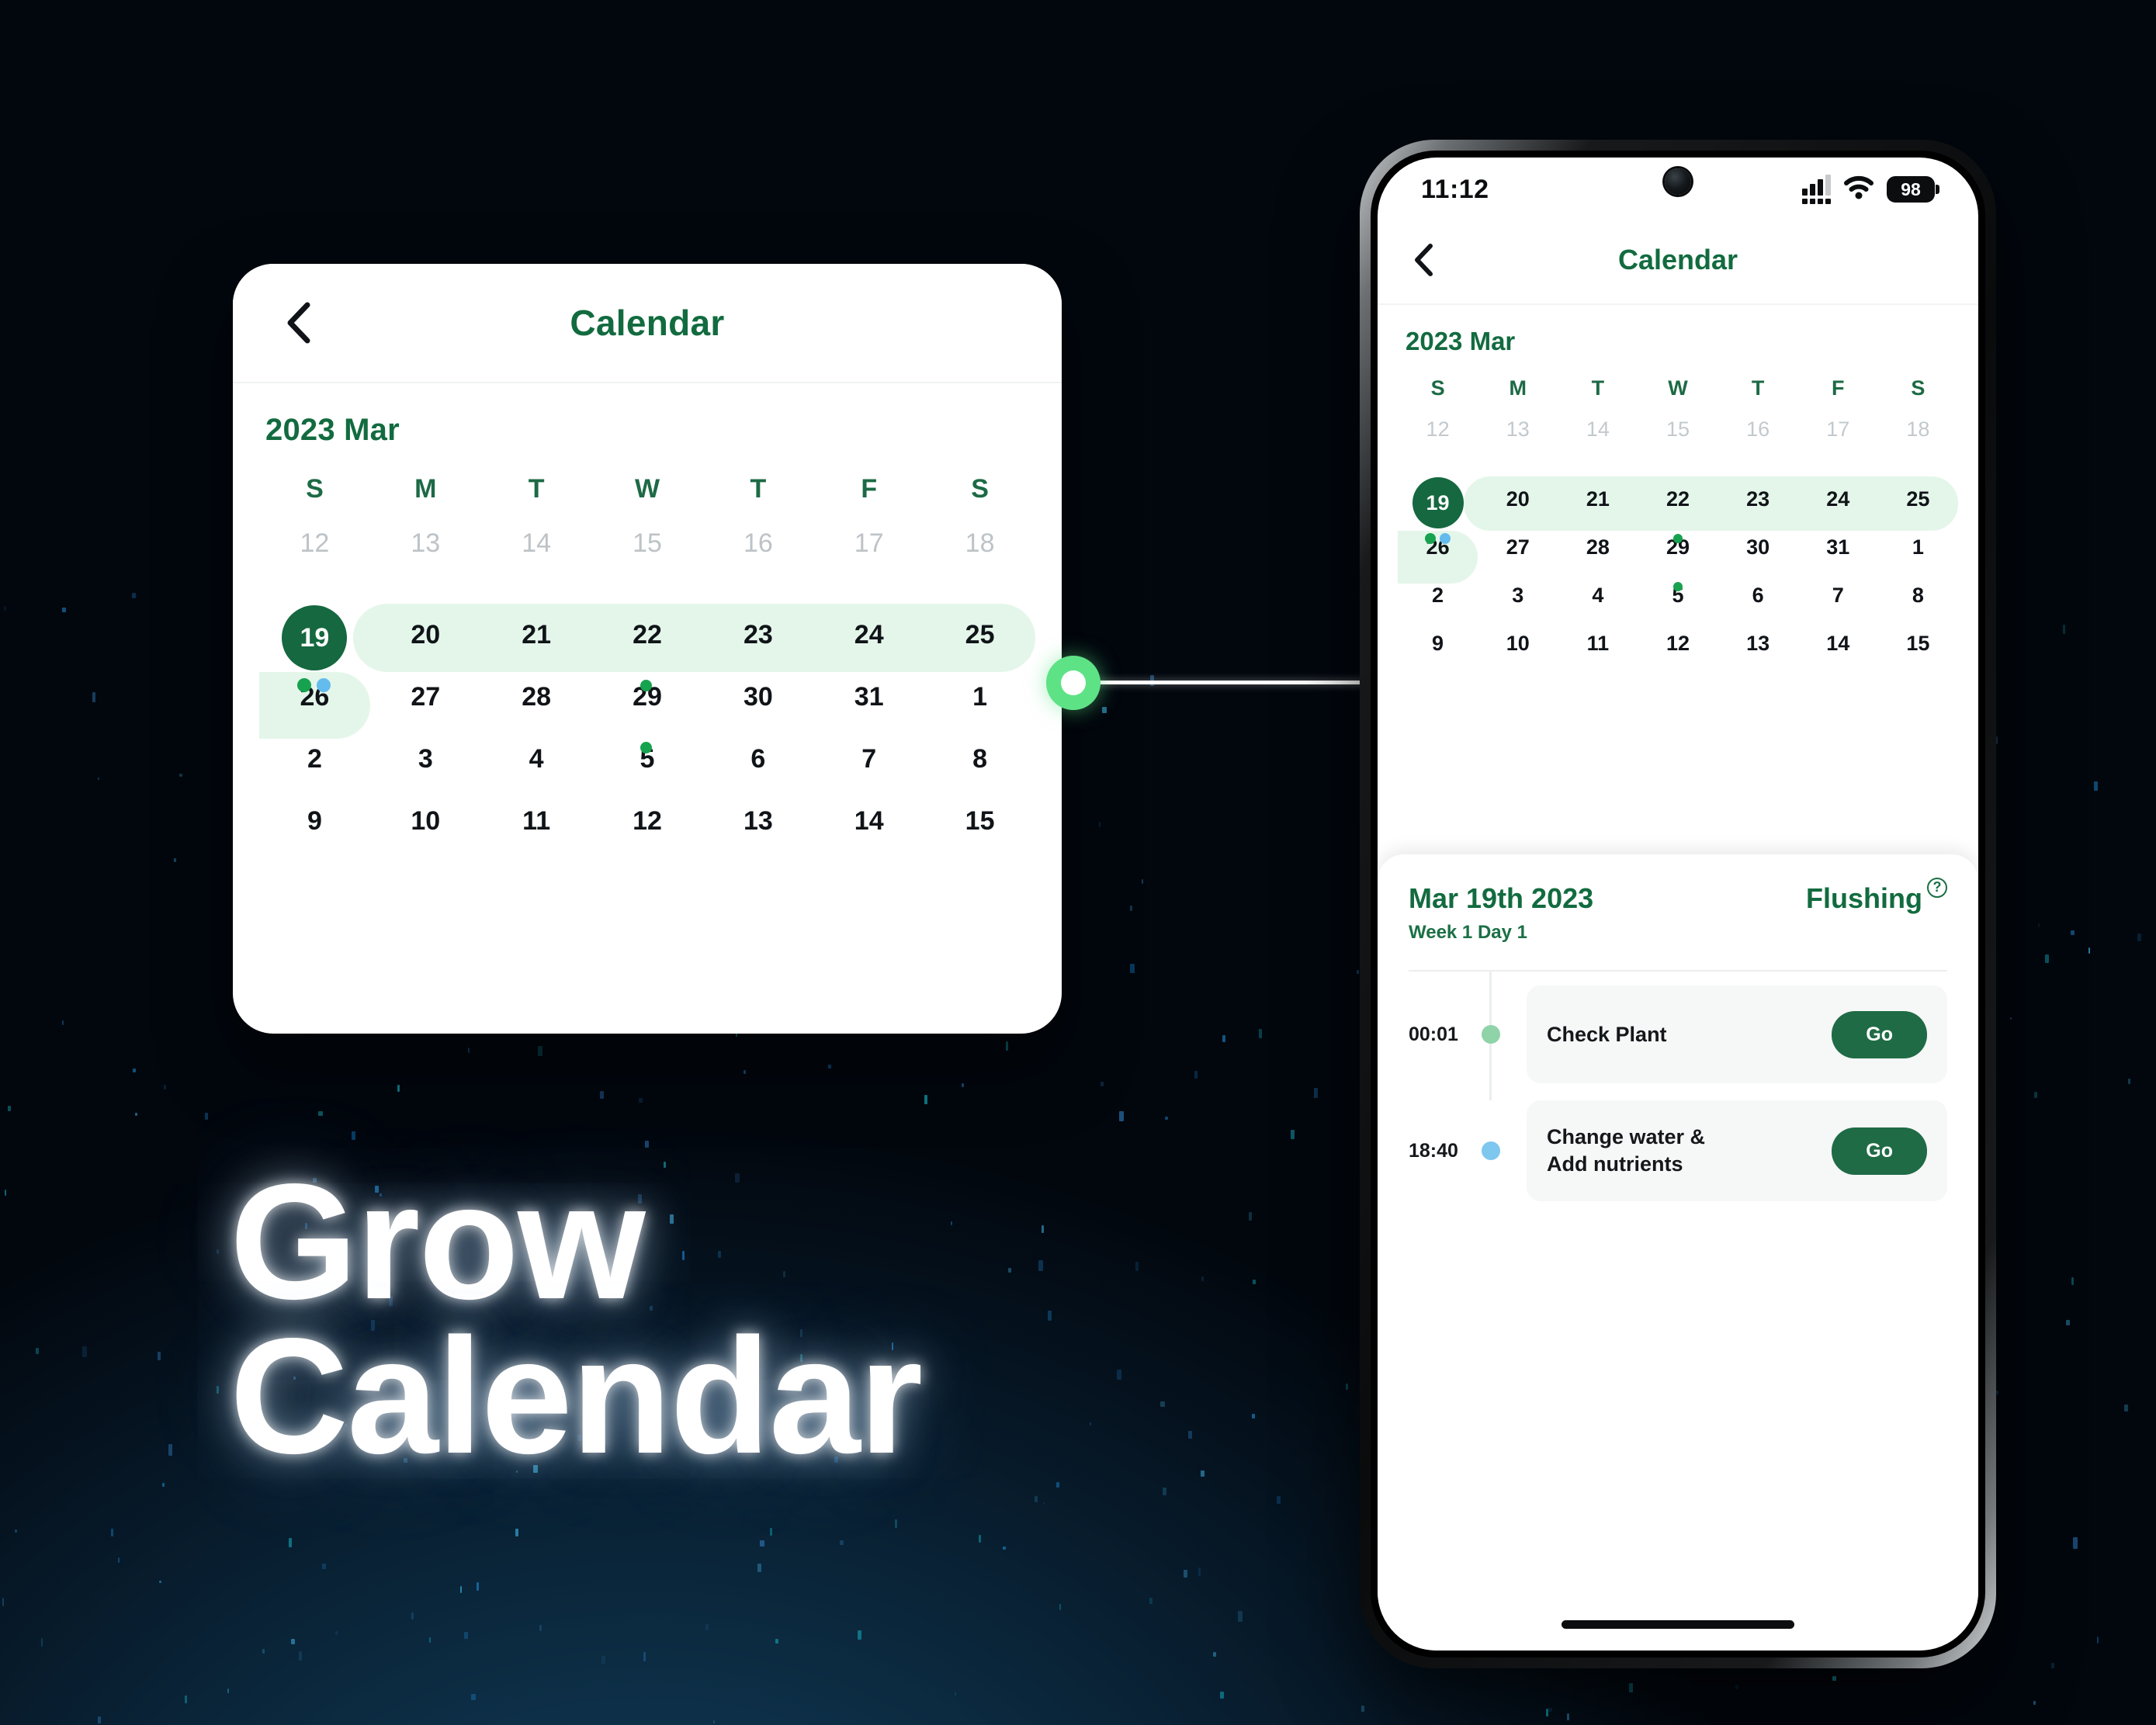 The image size is (2156, 1725). Describe the element at coordinates (1864, 898) in the screenshot. I see `stage-label: Flushing` at that location.